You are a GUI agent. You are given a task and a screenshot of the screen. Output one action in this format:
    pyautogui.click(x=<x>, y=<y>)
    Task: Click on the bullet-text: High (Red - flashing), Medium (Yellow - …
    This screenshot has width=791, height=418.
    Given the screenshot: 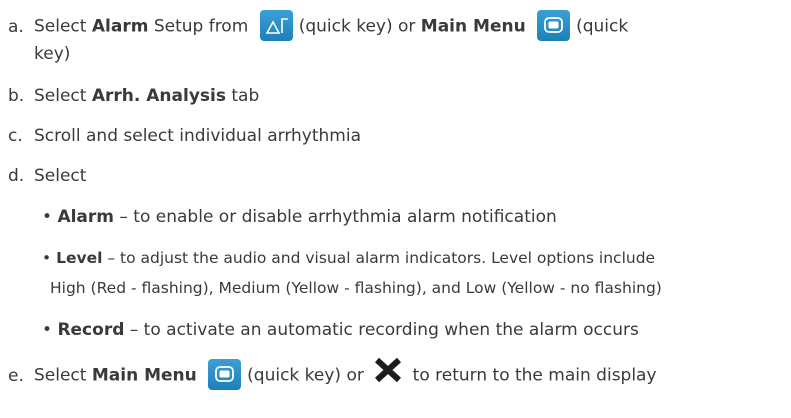 What is the action you would take?
    pyautogui.click(x=356, y=288)
    